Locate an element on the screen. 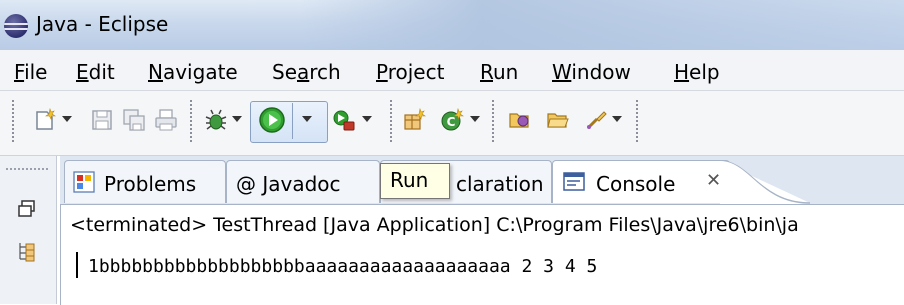  menu-edit: Edit is located at coordinates (95, 72).